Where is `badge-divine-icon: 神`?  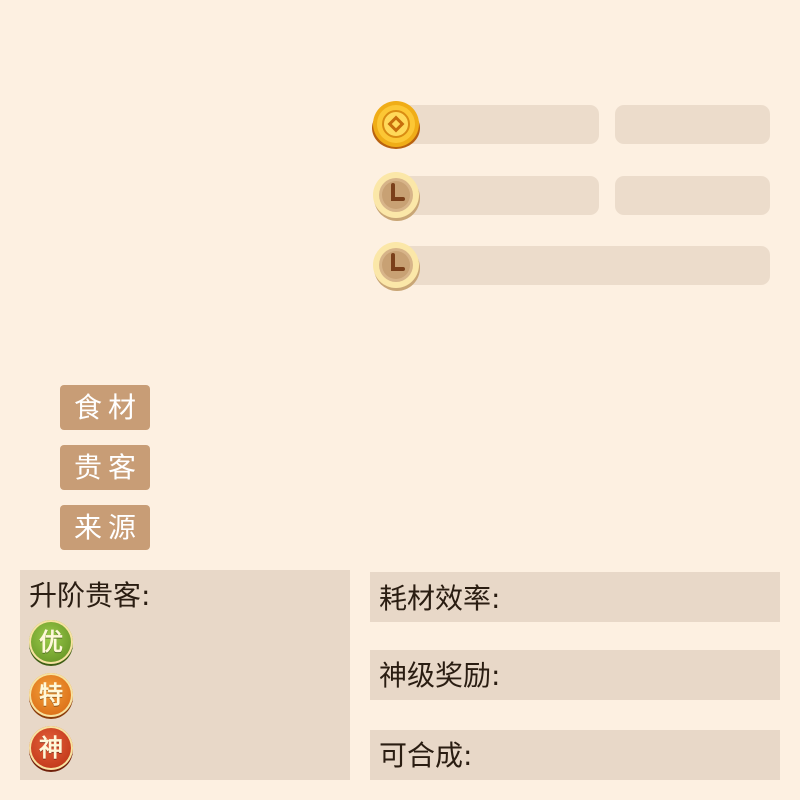
badge-divine-icon: 神 is located at coordinates (51, 748).